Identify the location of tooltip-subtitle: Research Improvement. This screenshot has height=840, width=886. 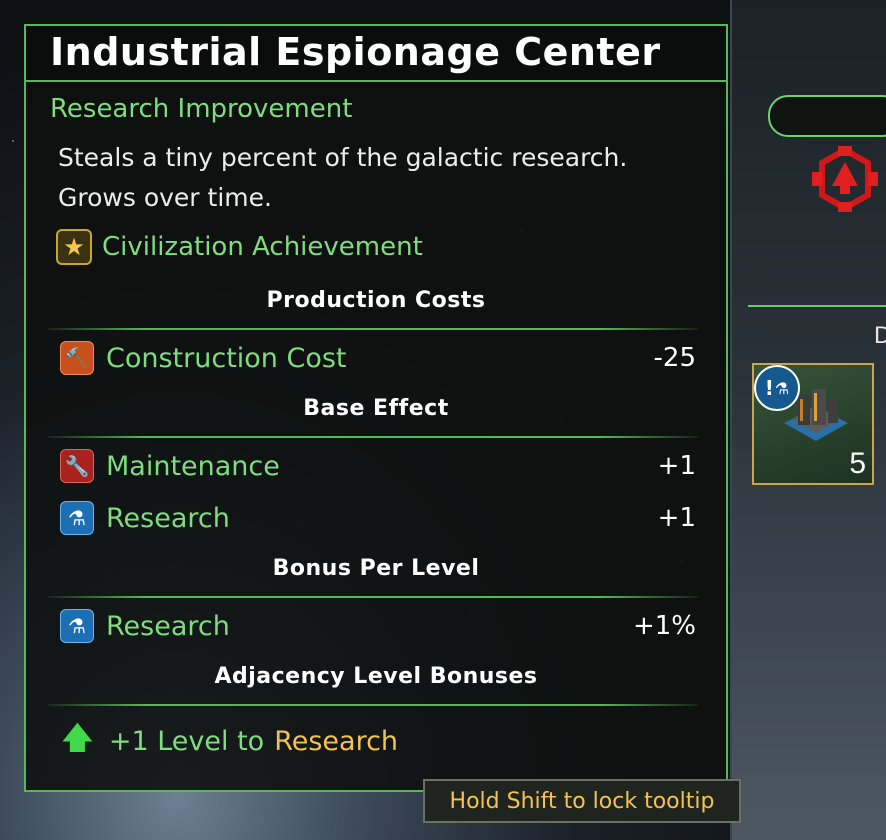
(201, 109).